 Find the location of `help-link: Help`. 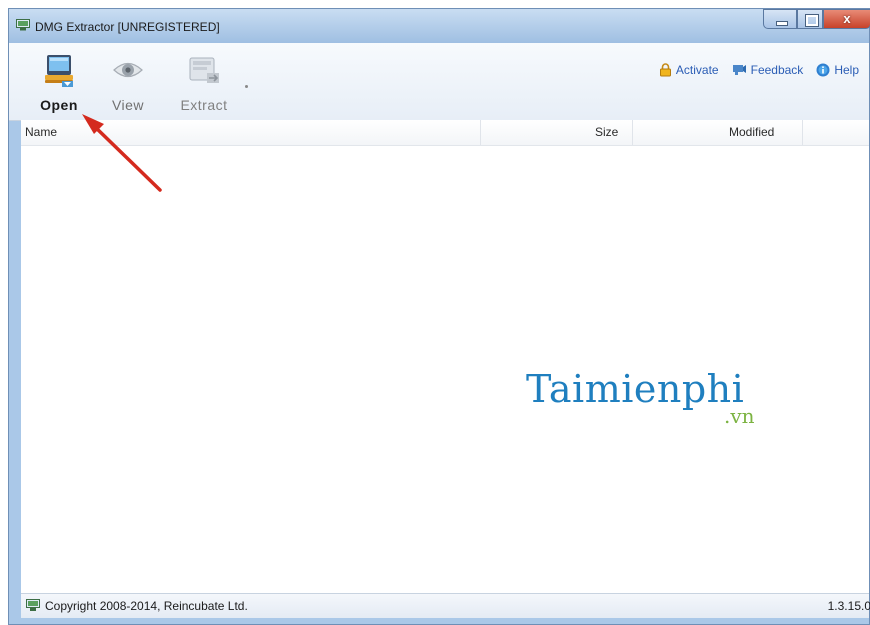

help-link: Help is located at coordinates (837, 70).